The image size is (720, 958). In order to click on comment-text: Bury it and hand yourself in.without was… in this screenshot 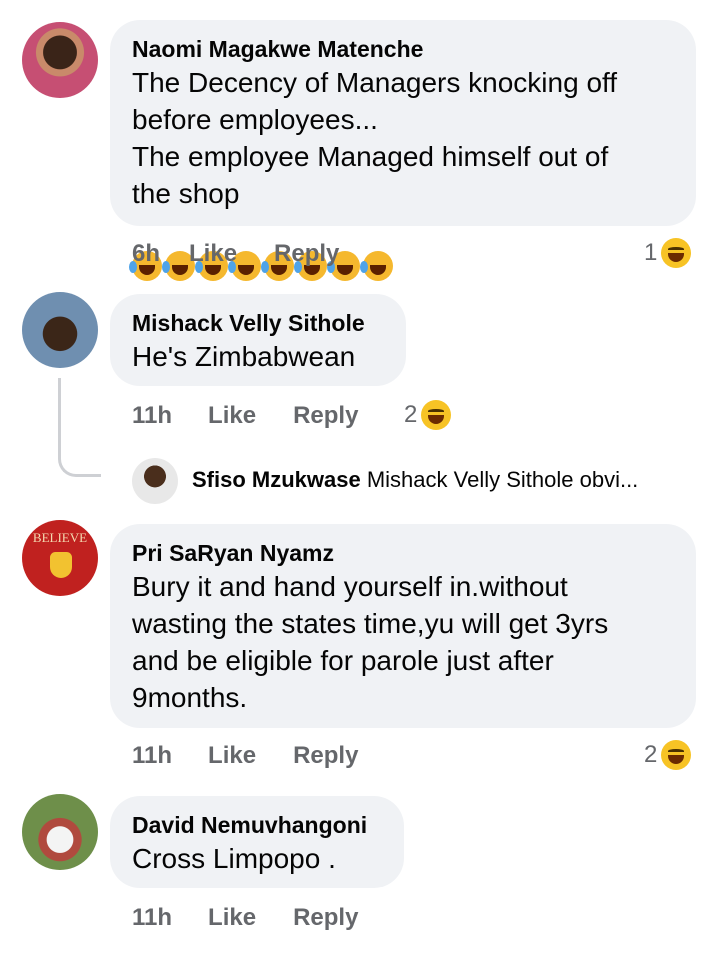, I will do `click(370, 642)`.